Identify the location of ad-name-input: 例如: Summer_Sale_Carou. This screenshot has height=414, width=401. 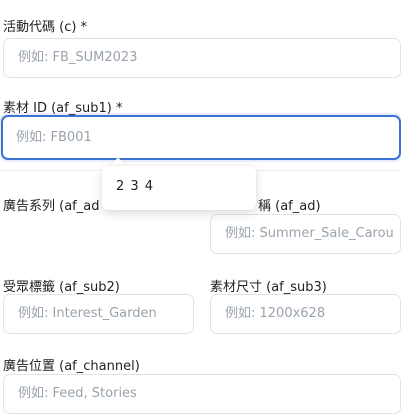
(305, 234).